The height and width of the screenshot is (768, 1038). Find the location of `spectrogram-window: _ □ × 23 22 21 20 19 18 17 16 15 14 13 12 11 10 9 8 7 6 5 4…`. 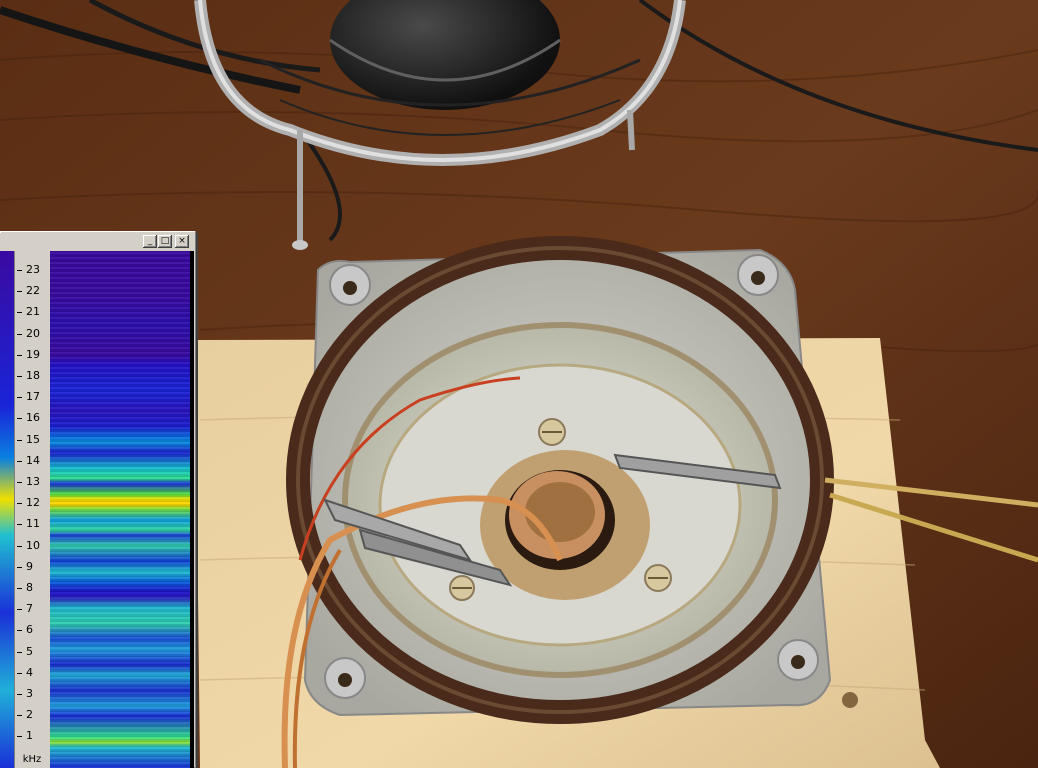

spectrogram-window: _ □ × 23 22 21 20 19 18 17 16 15 14 13 12 11 10 9 8 7 6 5 4… is located at coordinates (98, 499).